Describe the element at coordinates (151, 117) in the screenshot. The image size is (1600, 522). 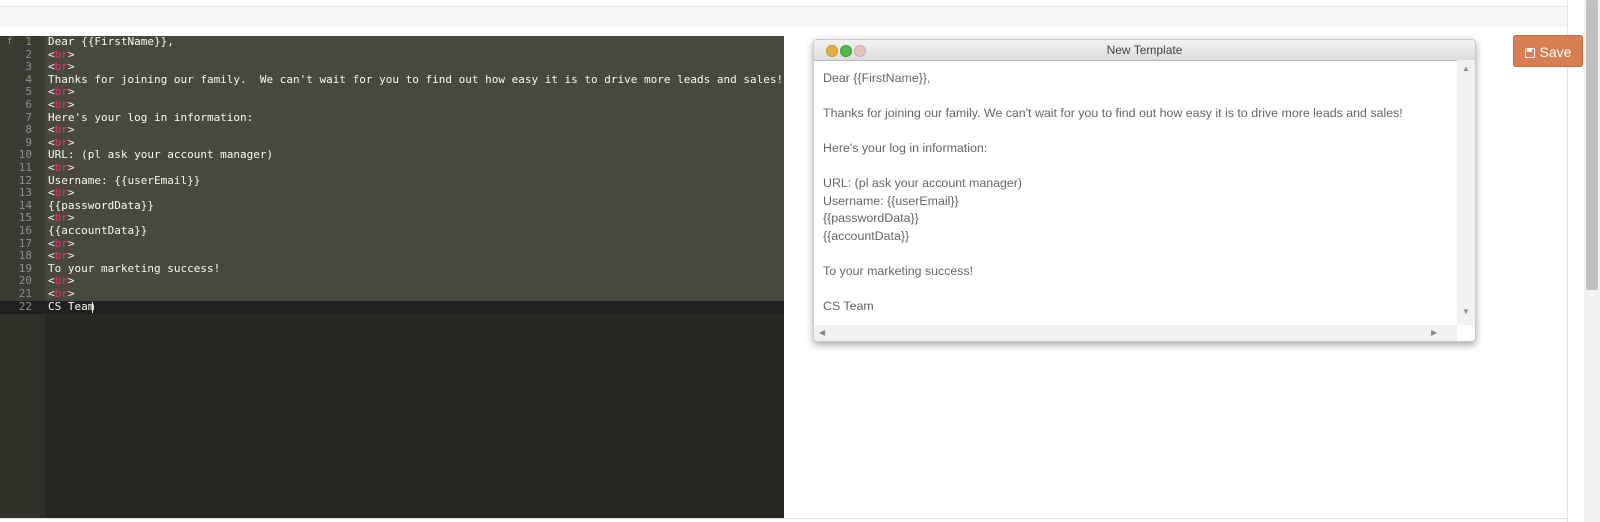
I see `code-text: Here's your log in information:` at that location.